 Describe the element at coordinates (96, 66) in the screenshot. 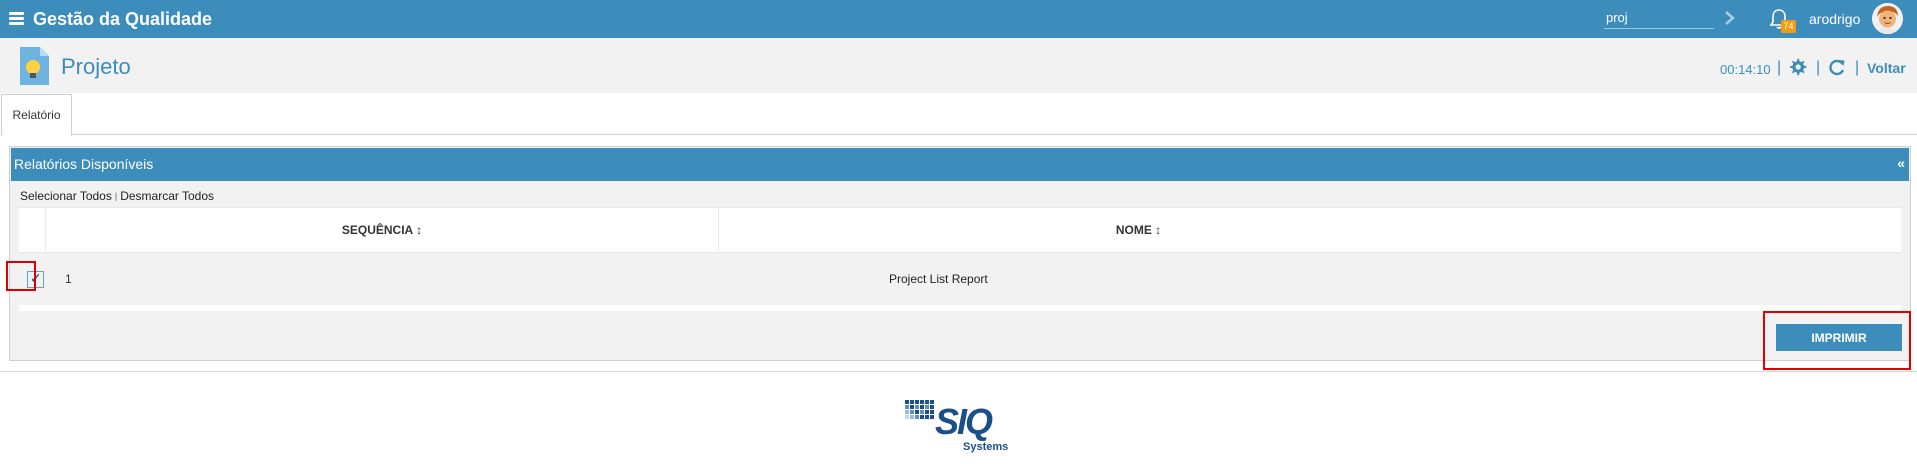

I see `page-title: Projeto` at that location.